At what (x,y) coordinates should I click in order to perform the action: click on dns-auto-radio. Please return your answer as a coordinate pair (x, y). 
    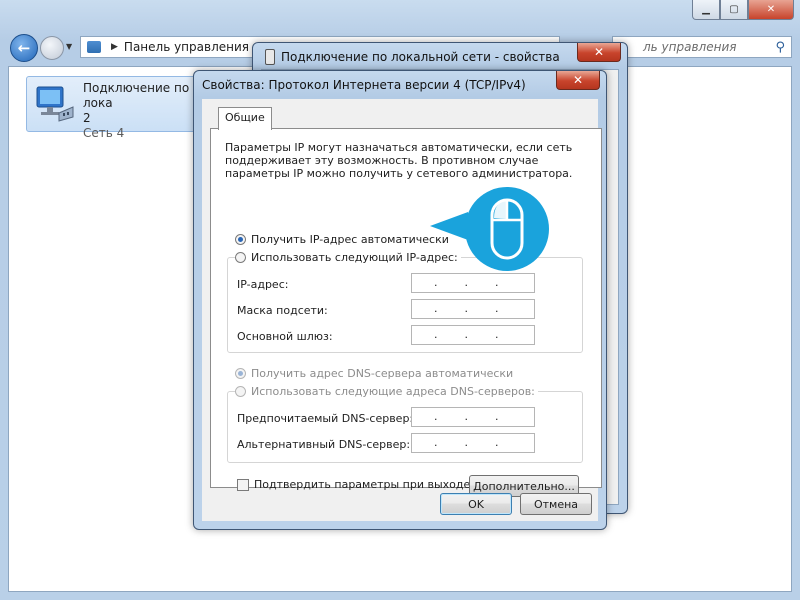
    Looking at the image, I should click on (240, 373).